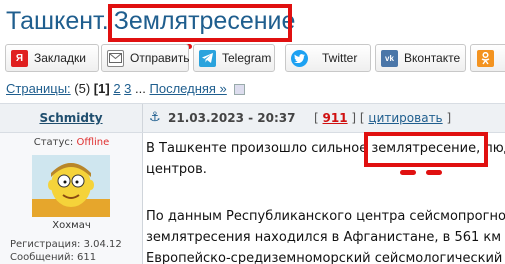 The image size is (505, 264). I want to click on pages-count: (5), so click(82, 88).